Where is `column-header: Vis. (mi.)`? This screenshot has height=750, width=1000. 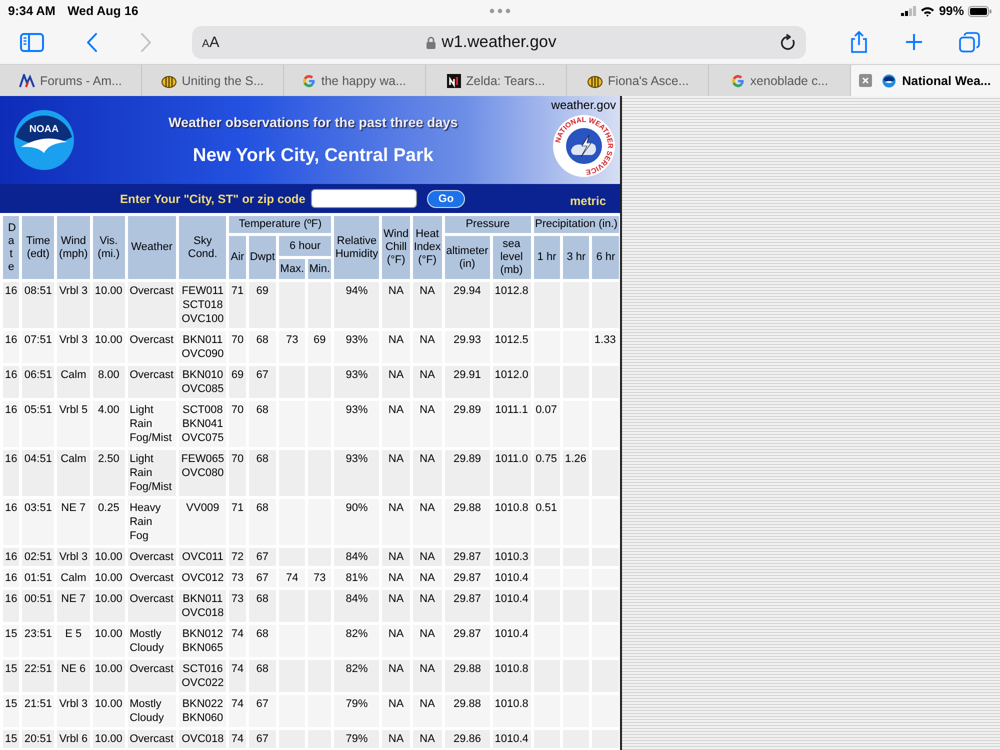 column-header: Vis. (mi.) is located at coordinates (108, 247).